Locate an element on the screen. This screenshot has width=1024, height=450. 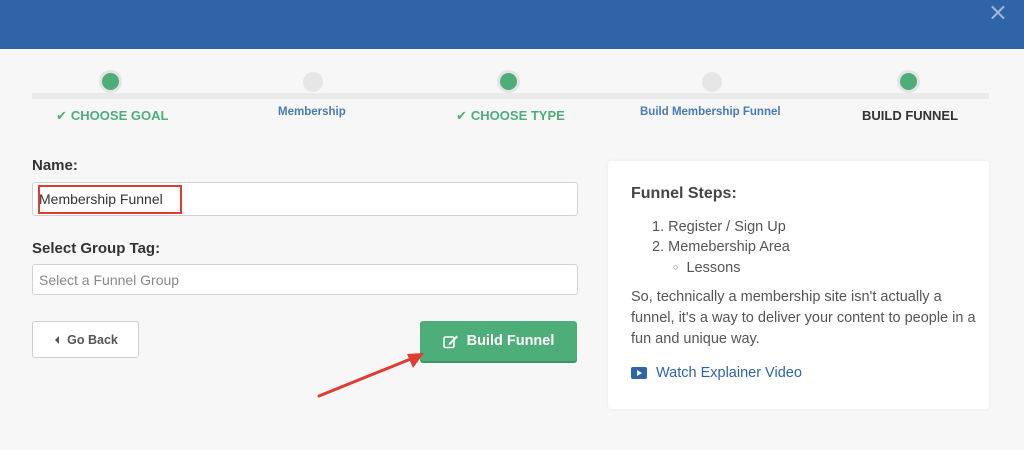
step-dot-build-funnel is located at coordinates (908, 81).